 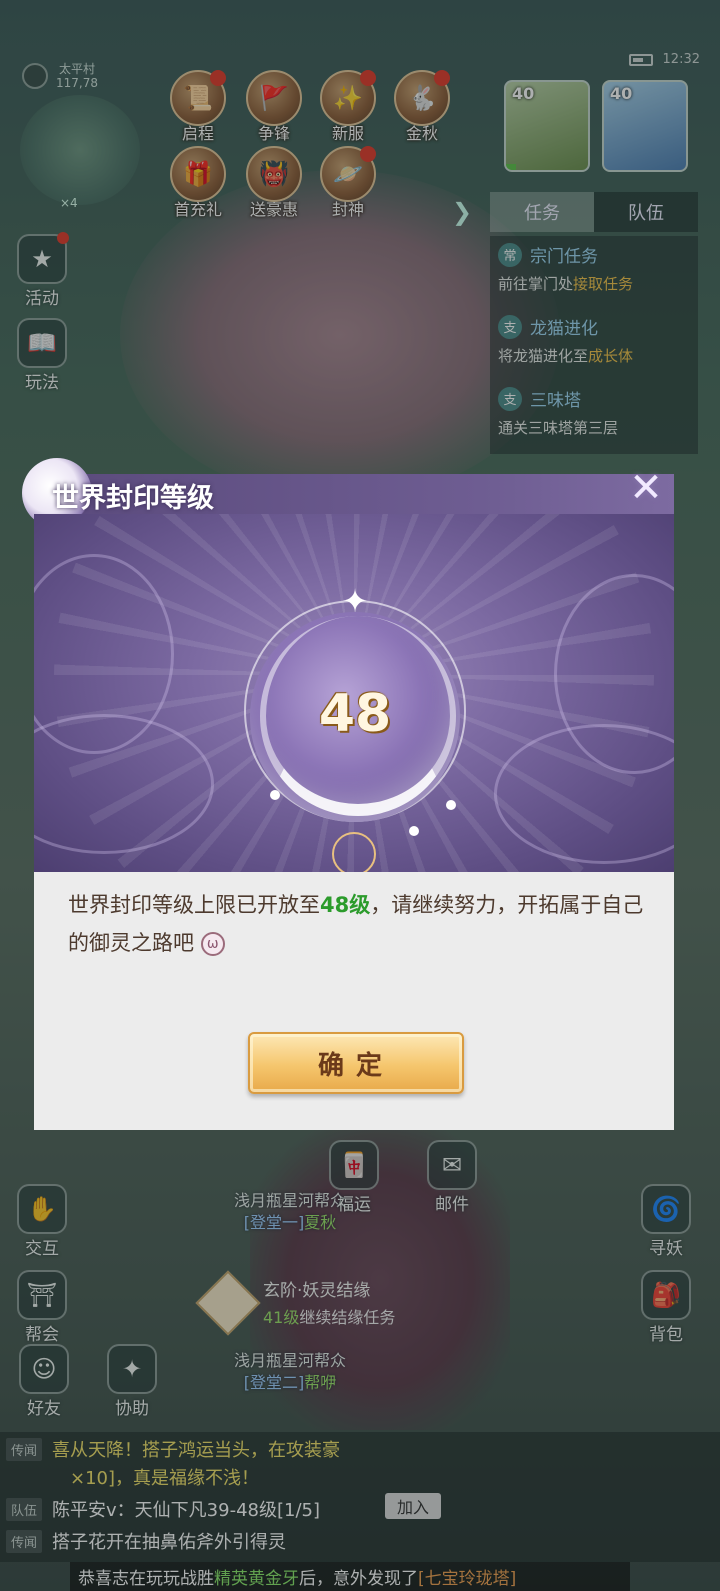 What do you see at coordinates (355, 714) in the screenshot?
I see `seal-level-number: 48` at bounding box center [355, 714].